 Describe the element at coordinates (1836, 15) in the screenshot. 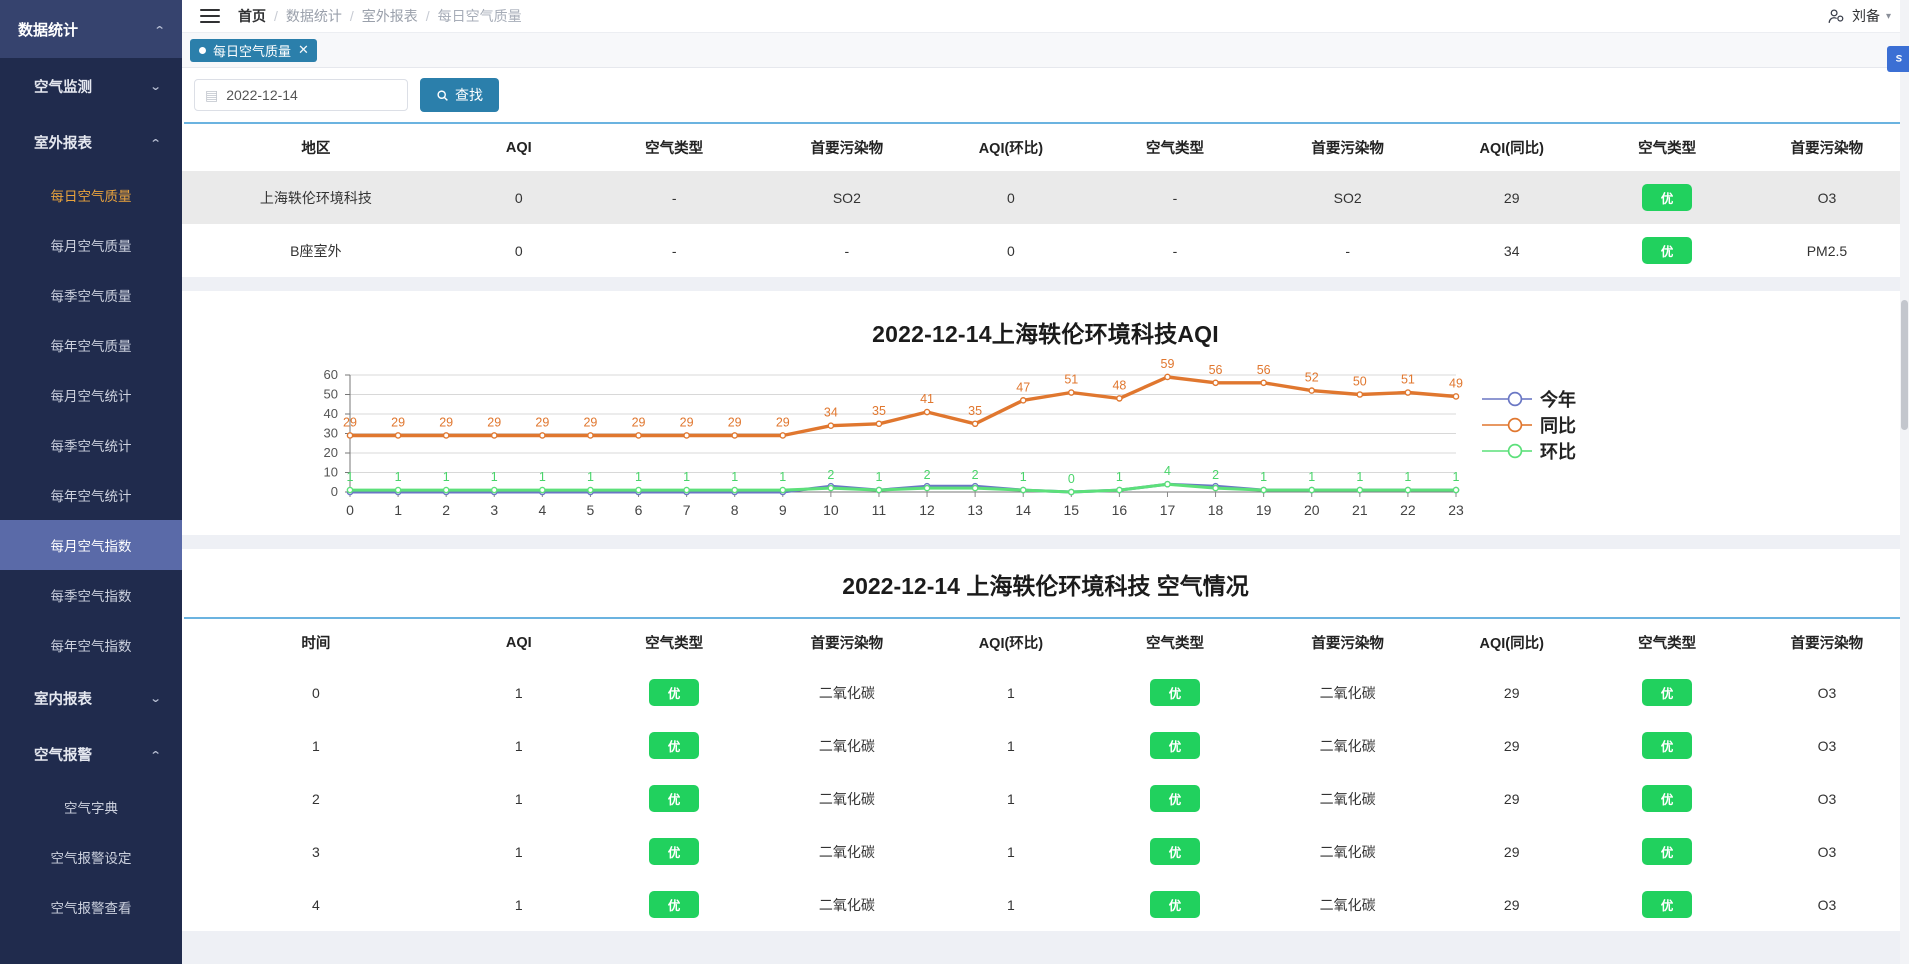

I see `user-avatar-icon` at that location.